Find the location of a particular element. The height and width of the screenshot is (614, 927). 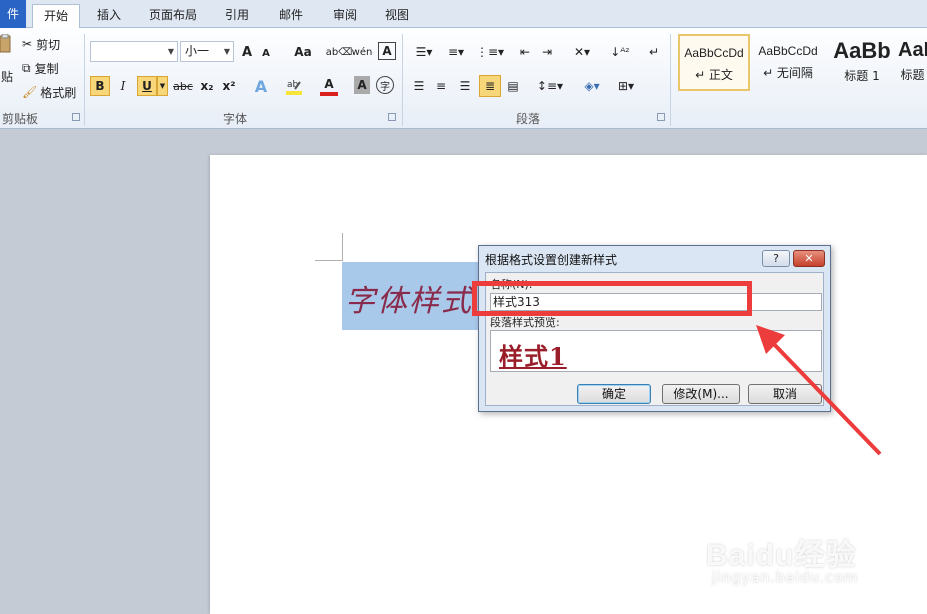

watermark-logo: Baidu经验 is located at coordinates (781, 555).